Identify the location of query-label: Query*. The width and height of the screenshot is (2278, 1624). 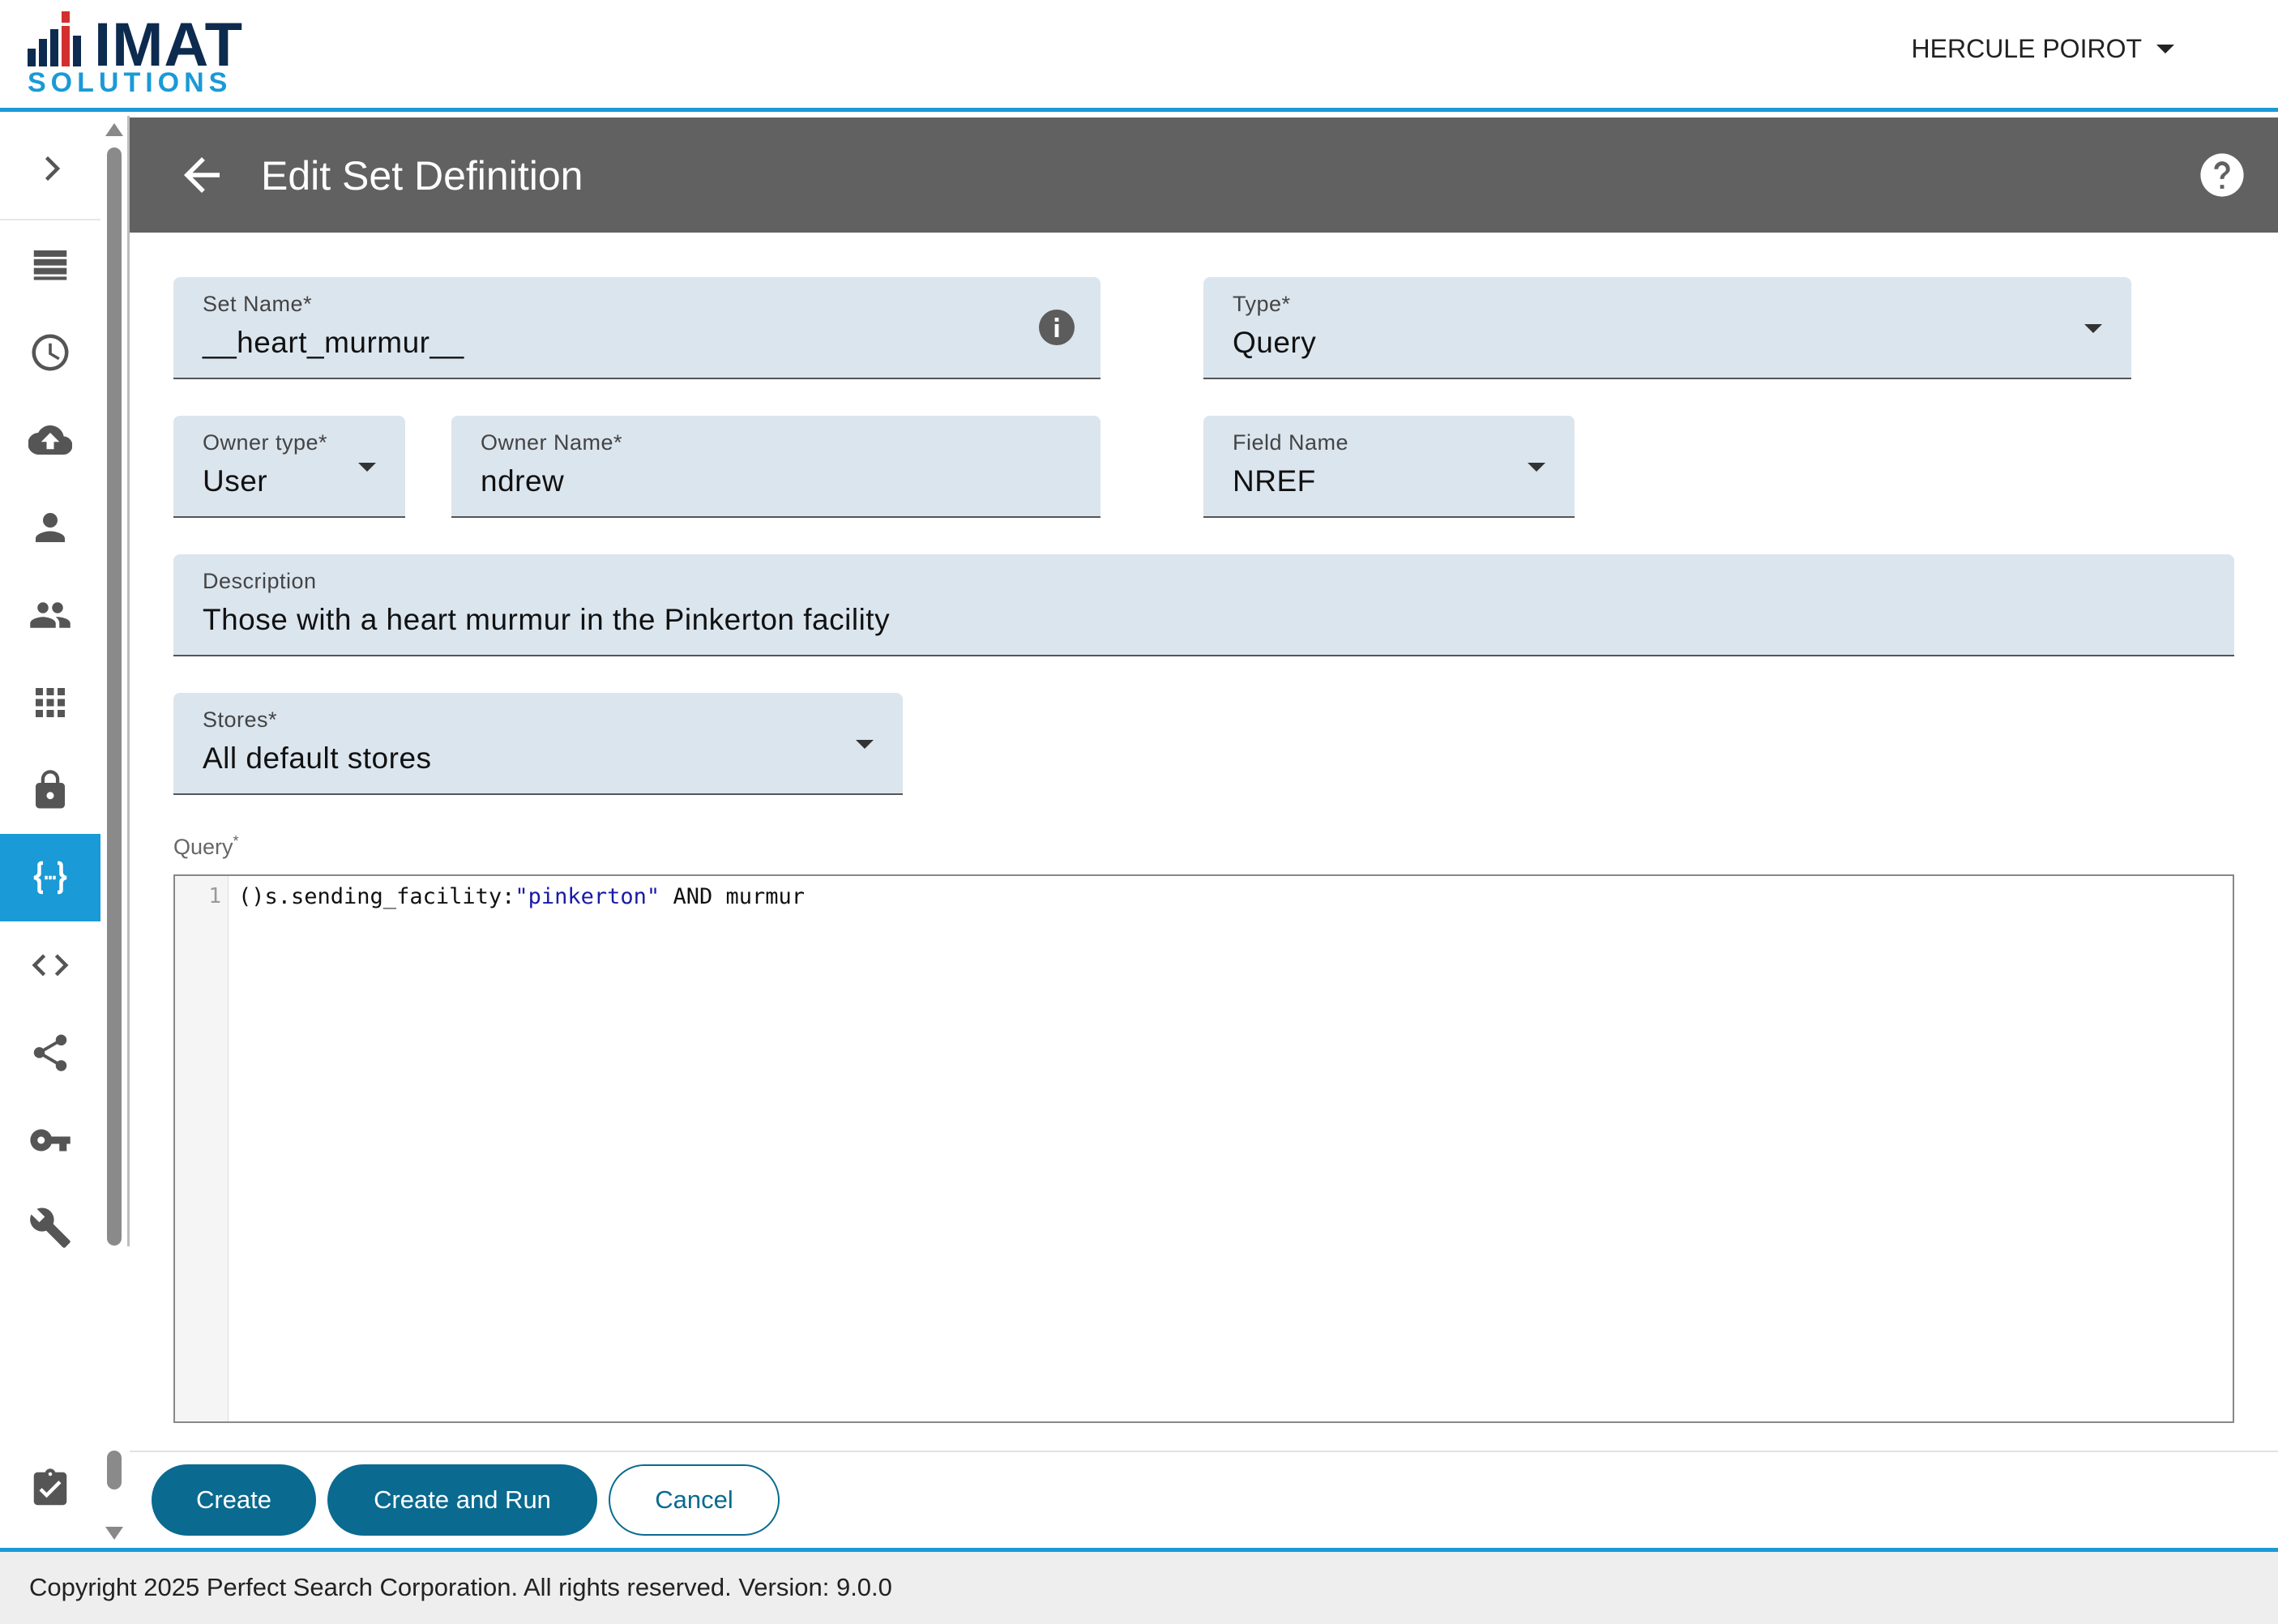
(206, 846).